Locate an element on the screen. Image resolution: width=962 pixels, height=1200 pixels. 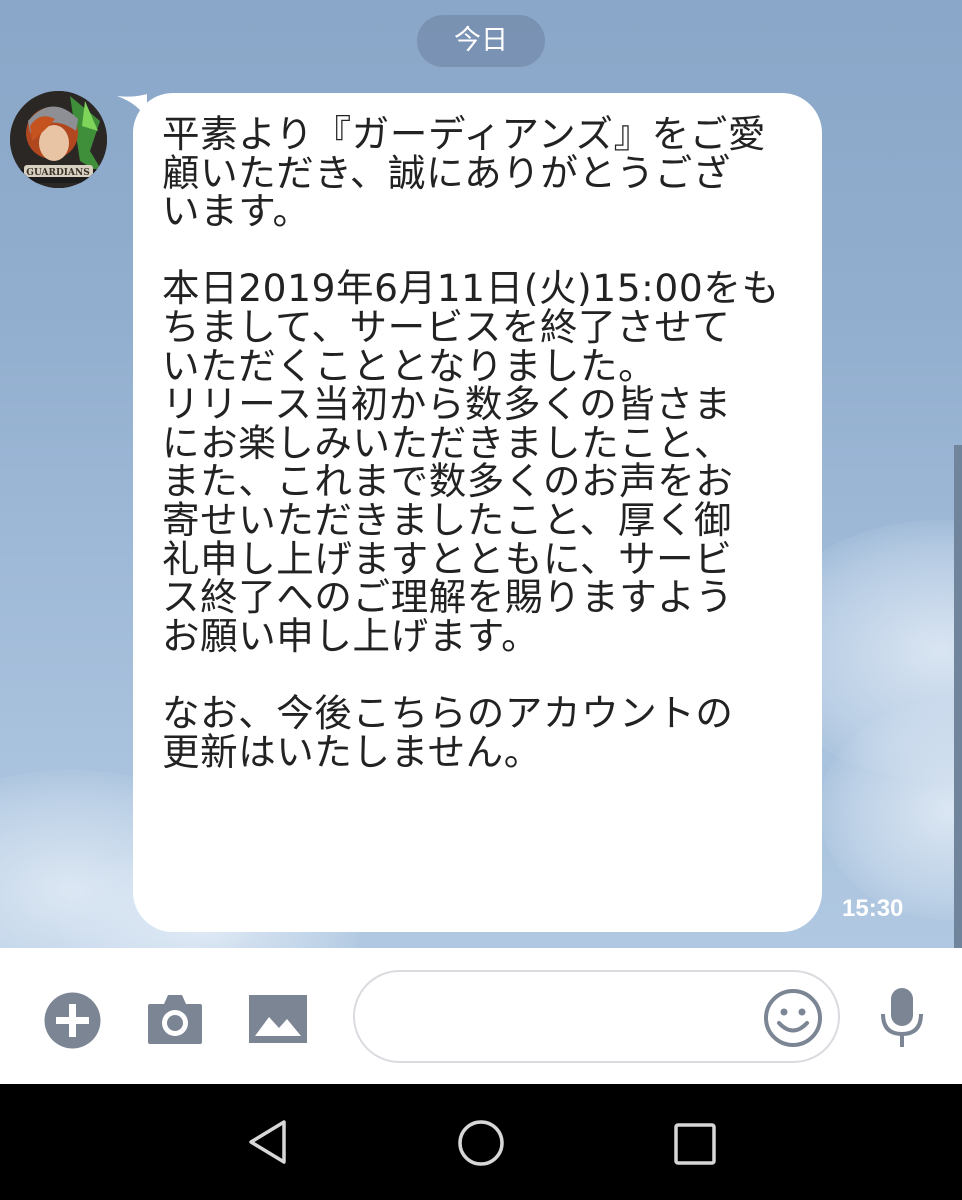
guardians-logo-avatar-icon: GUARDIANS is located at coordinates (58, 139).